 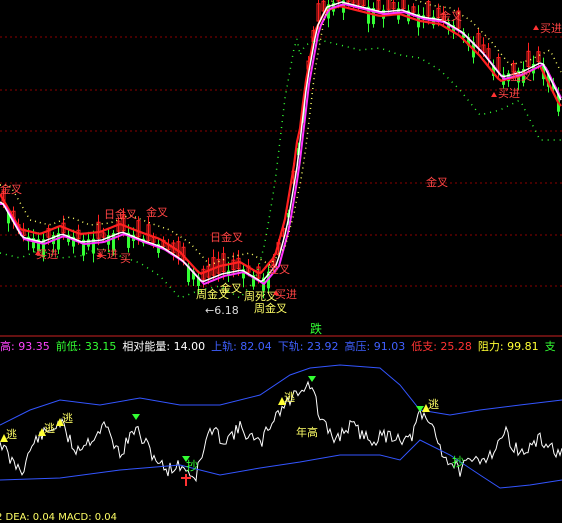 I want to click on lower-band-line, so click(x=281, y=464).